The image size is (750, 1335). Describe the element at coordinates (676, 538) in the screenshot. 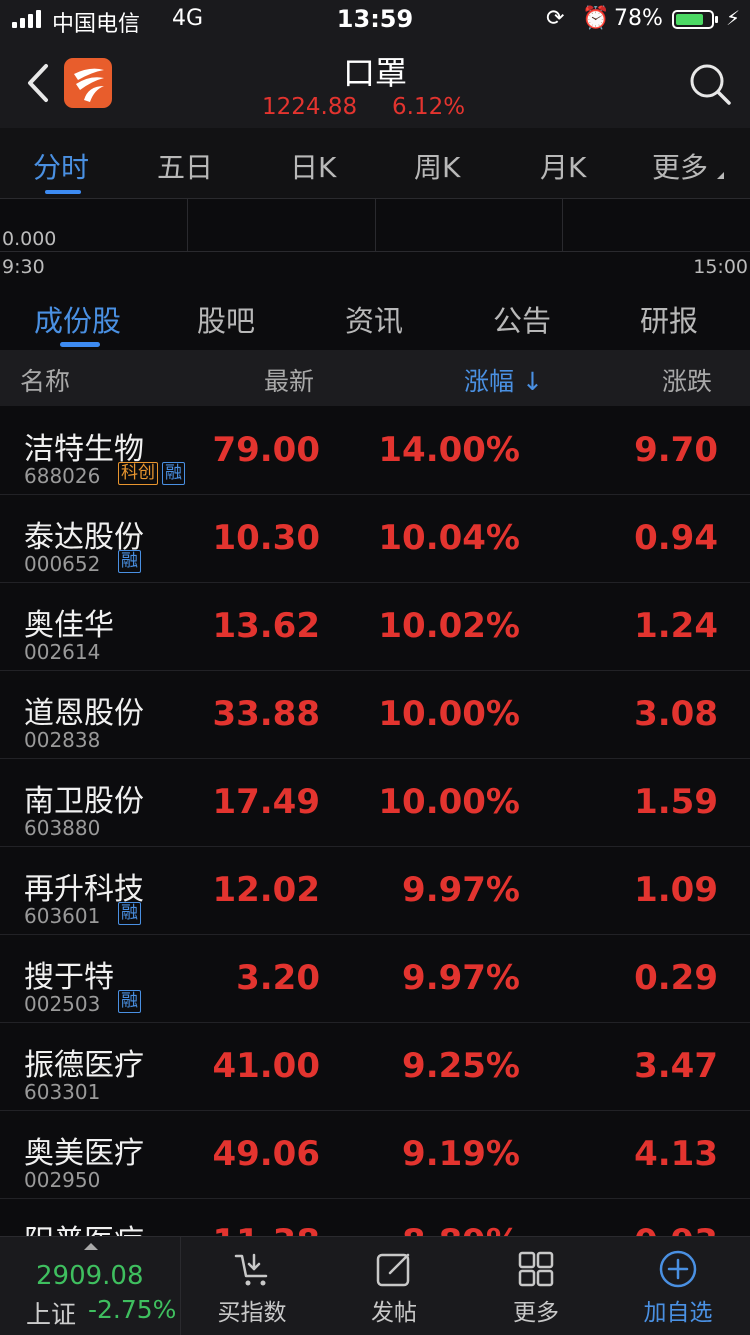

I see `stock-change: 0.94` at that location.